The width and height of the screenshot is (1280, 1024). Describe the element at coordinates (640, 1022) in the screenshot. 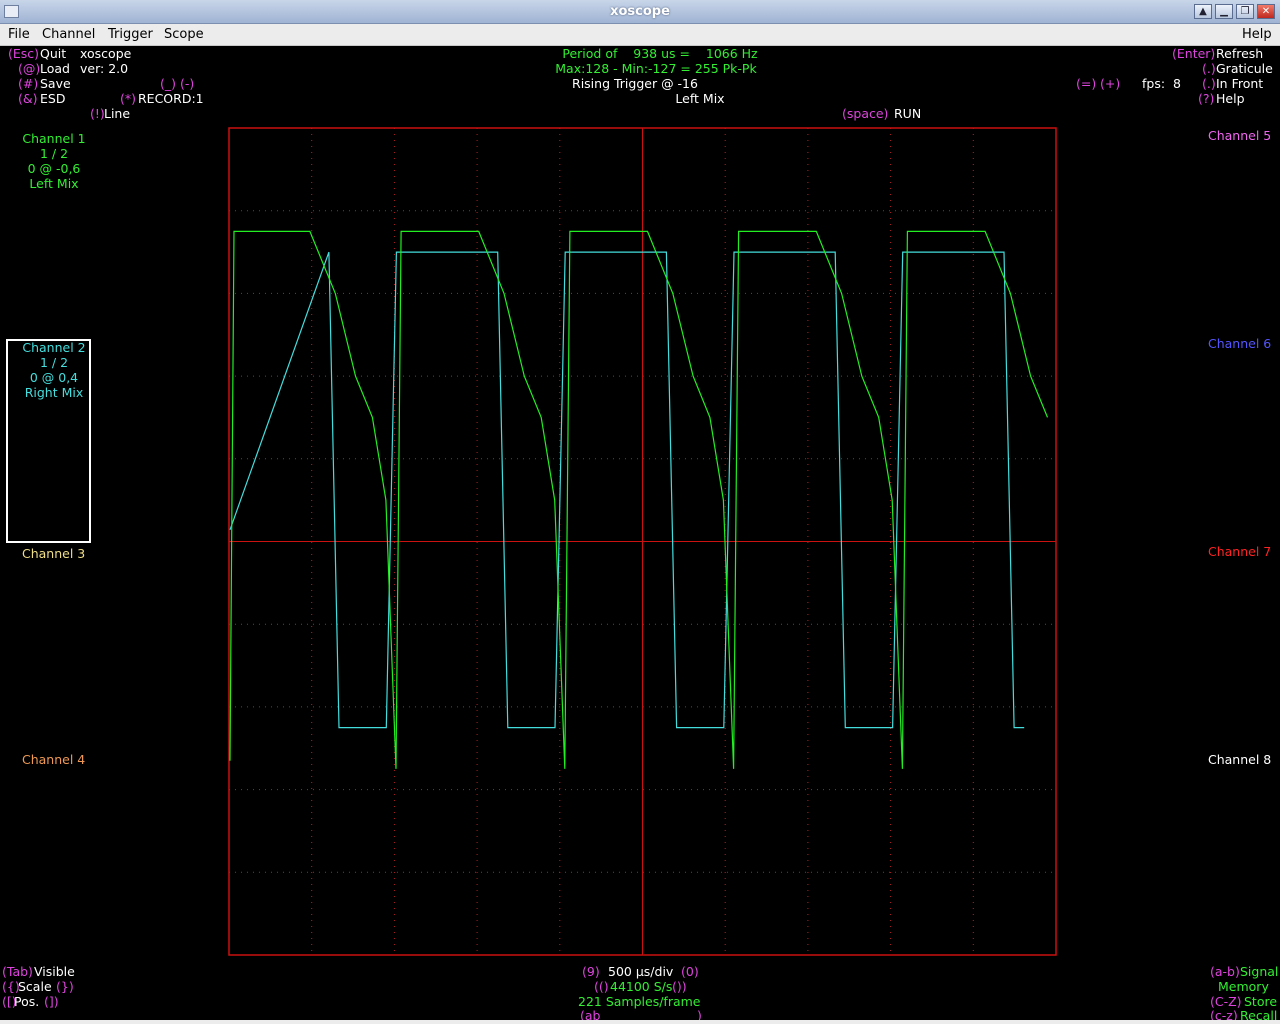

I see `window-bottom-edge` at that location.